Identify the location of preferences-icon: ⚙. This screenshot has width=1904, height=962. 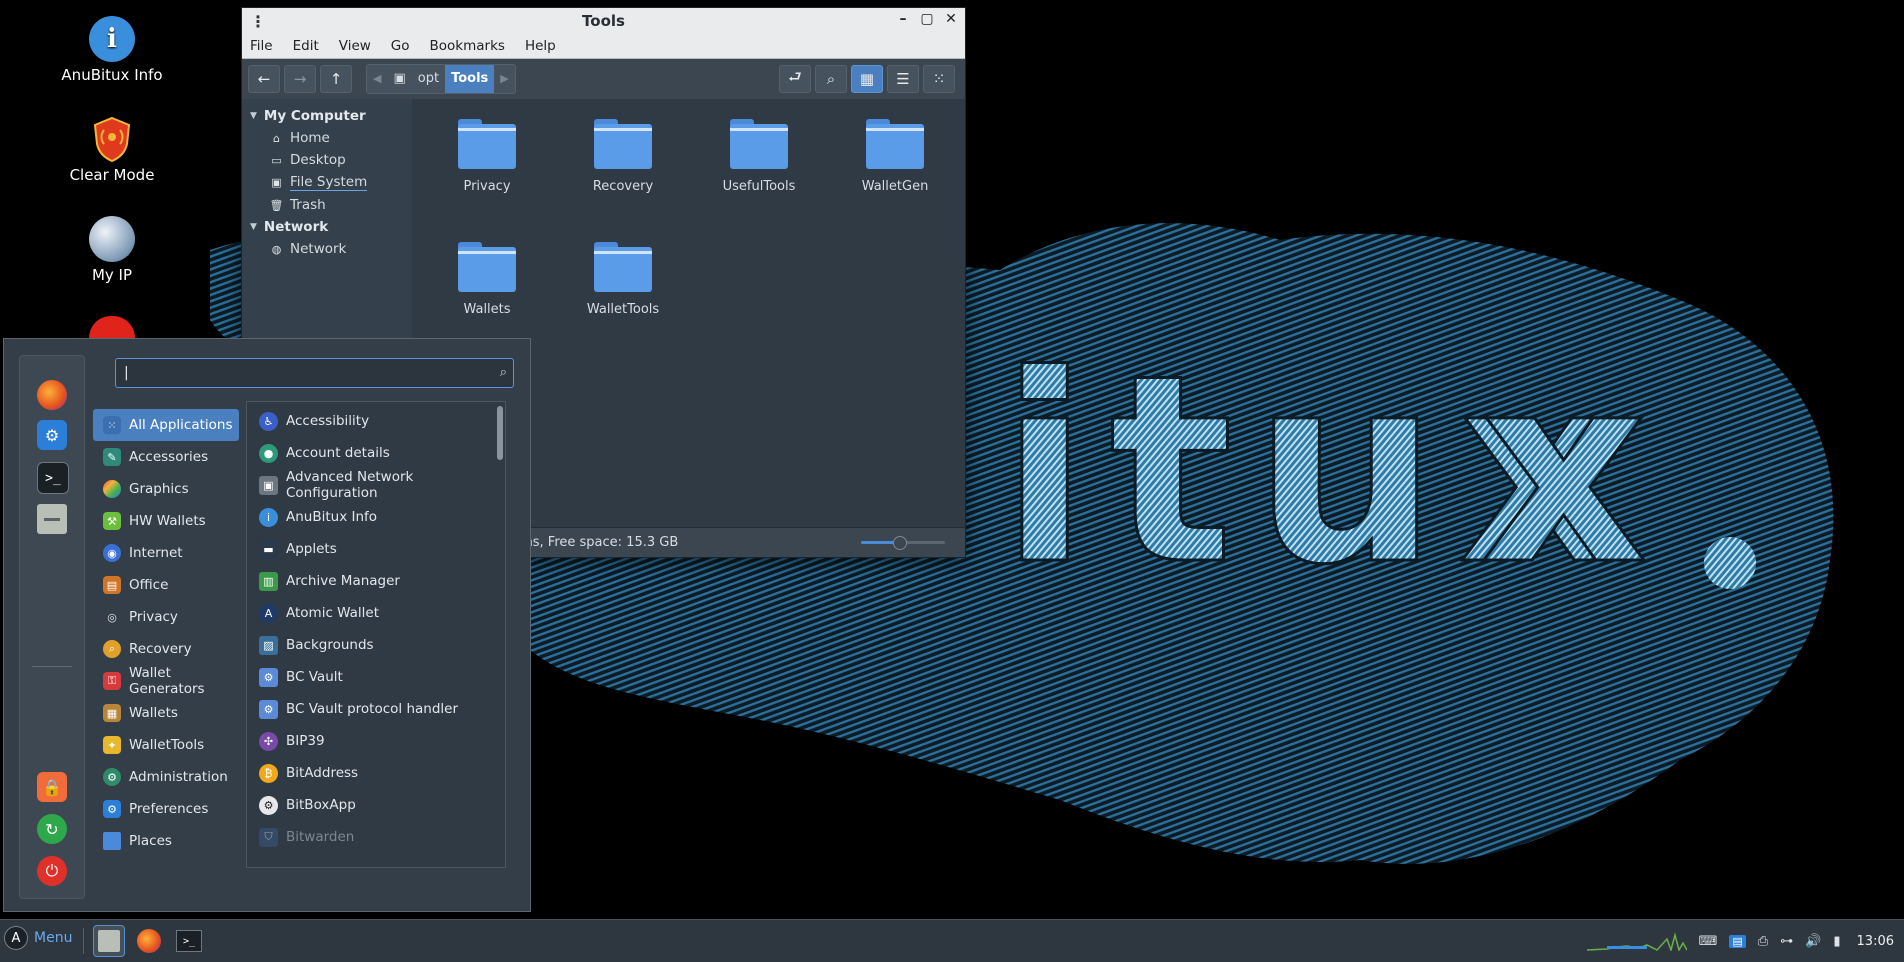
(112, 809).